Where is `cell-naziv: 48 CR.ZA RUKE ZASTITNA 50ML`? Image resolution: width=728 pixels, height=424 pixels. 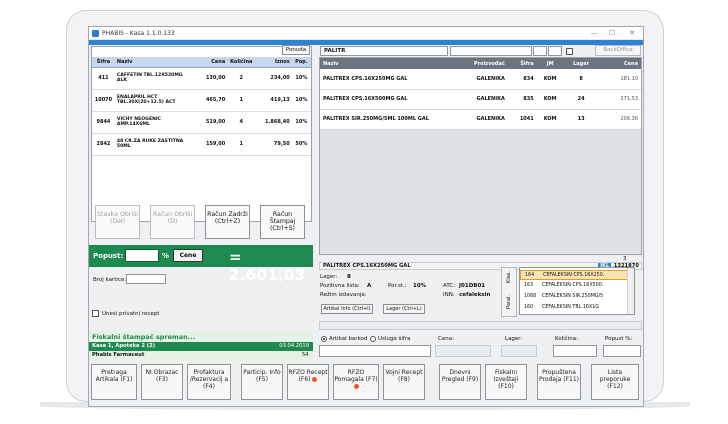
cell-naziv: 48 CR.ZA RUKE ZASTITNA 50ML is located at coordinates (155, 144).